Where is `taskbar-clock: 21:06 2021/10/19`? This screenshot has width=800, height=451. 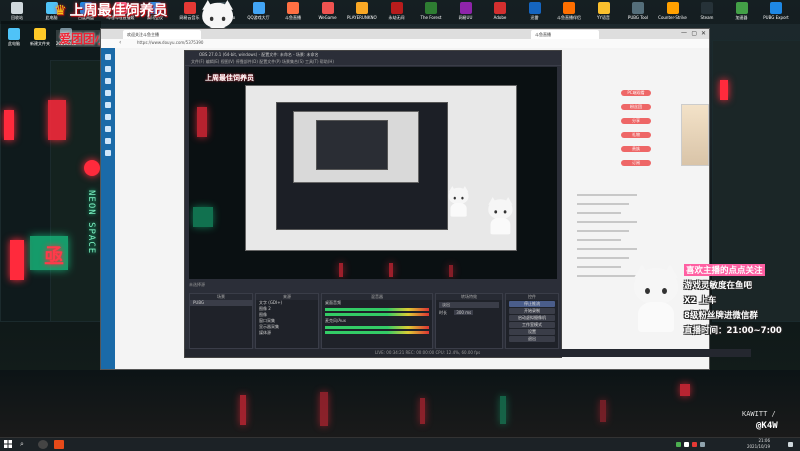 taskbar-clock: 21:06 2021/10/19 is located at coordinates (758, 444).